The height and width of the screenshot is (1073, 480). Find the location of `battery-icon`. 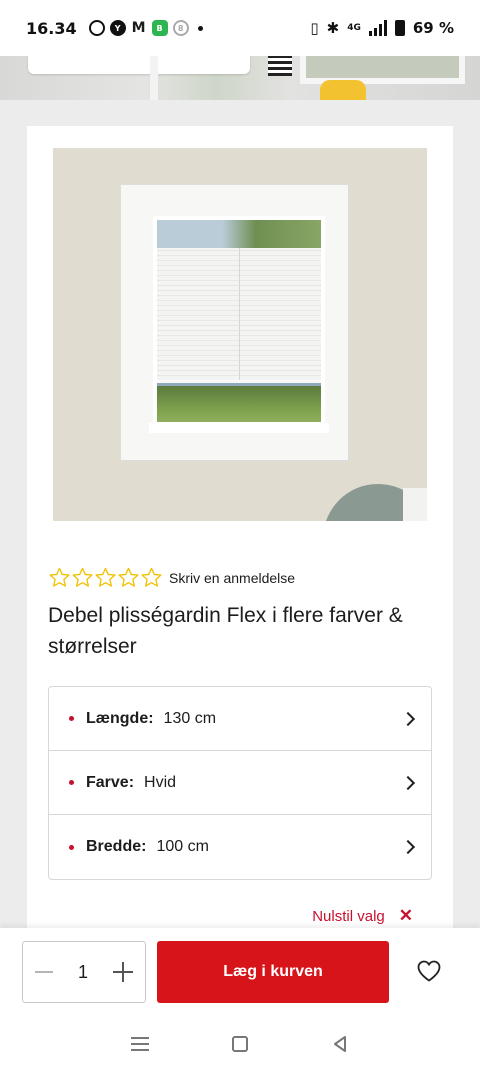

battery-icon is located at coordinates (399, 28).